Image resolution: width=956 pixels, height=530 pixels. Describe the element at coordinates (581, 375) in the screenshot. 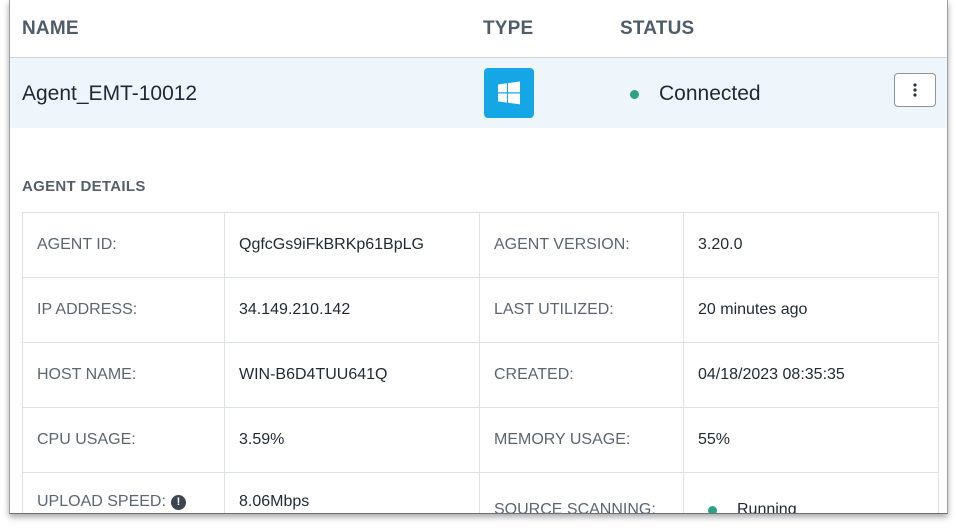

I see `detail-label: CREATED:` at that location.